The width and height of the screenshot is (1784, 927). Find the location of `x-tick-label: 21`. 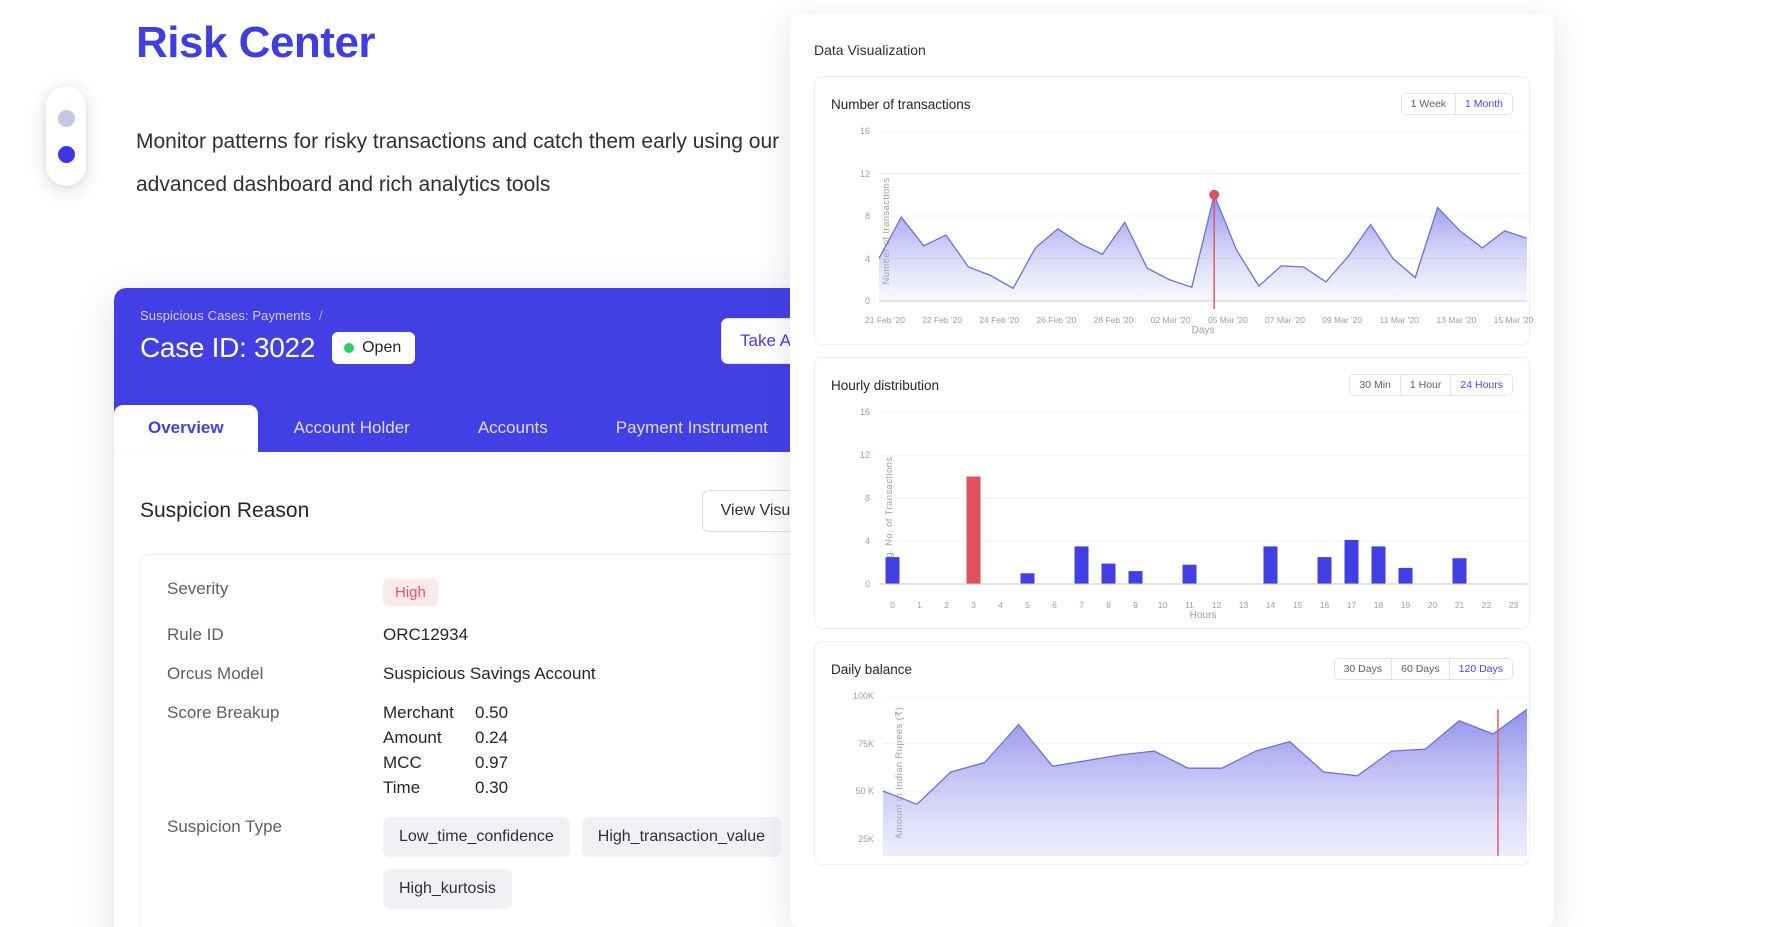

x-tick-label: 21 is located at coordinates (1459, 605).